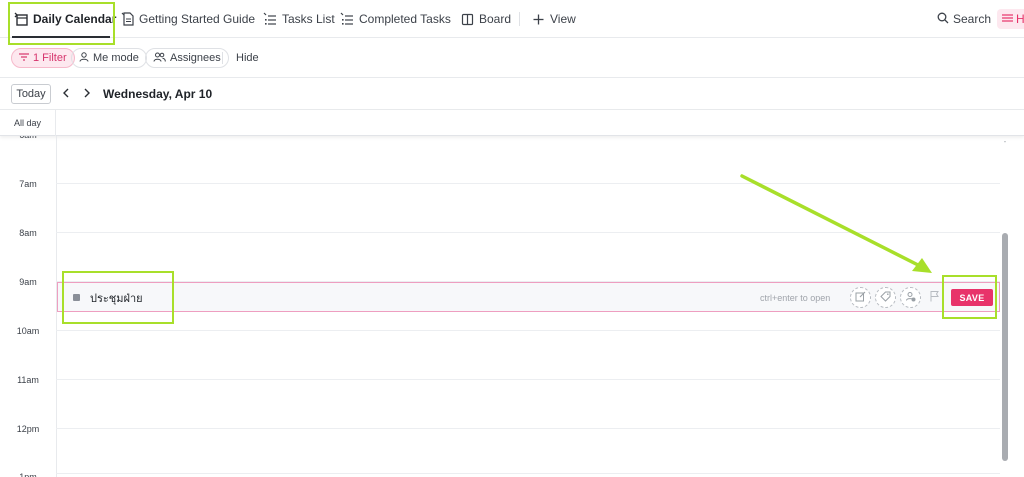 The image size is (1024, 477). I want to click on me-mode-chip: Me mode, so click(109, 58).